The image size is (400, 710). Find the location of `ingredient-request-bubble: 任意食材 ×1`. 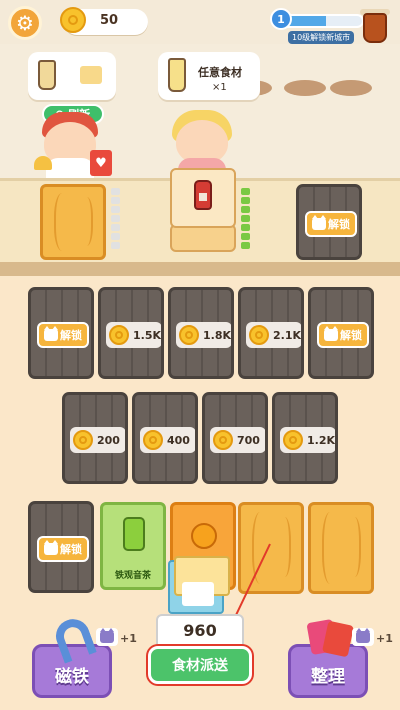

ingredient-request-bubble: 任意食材 ×1 is located at coordinates (209, 76).